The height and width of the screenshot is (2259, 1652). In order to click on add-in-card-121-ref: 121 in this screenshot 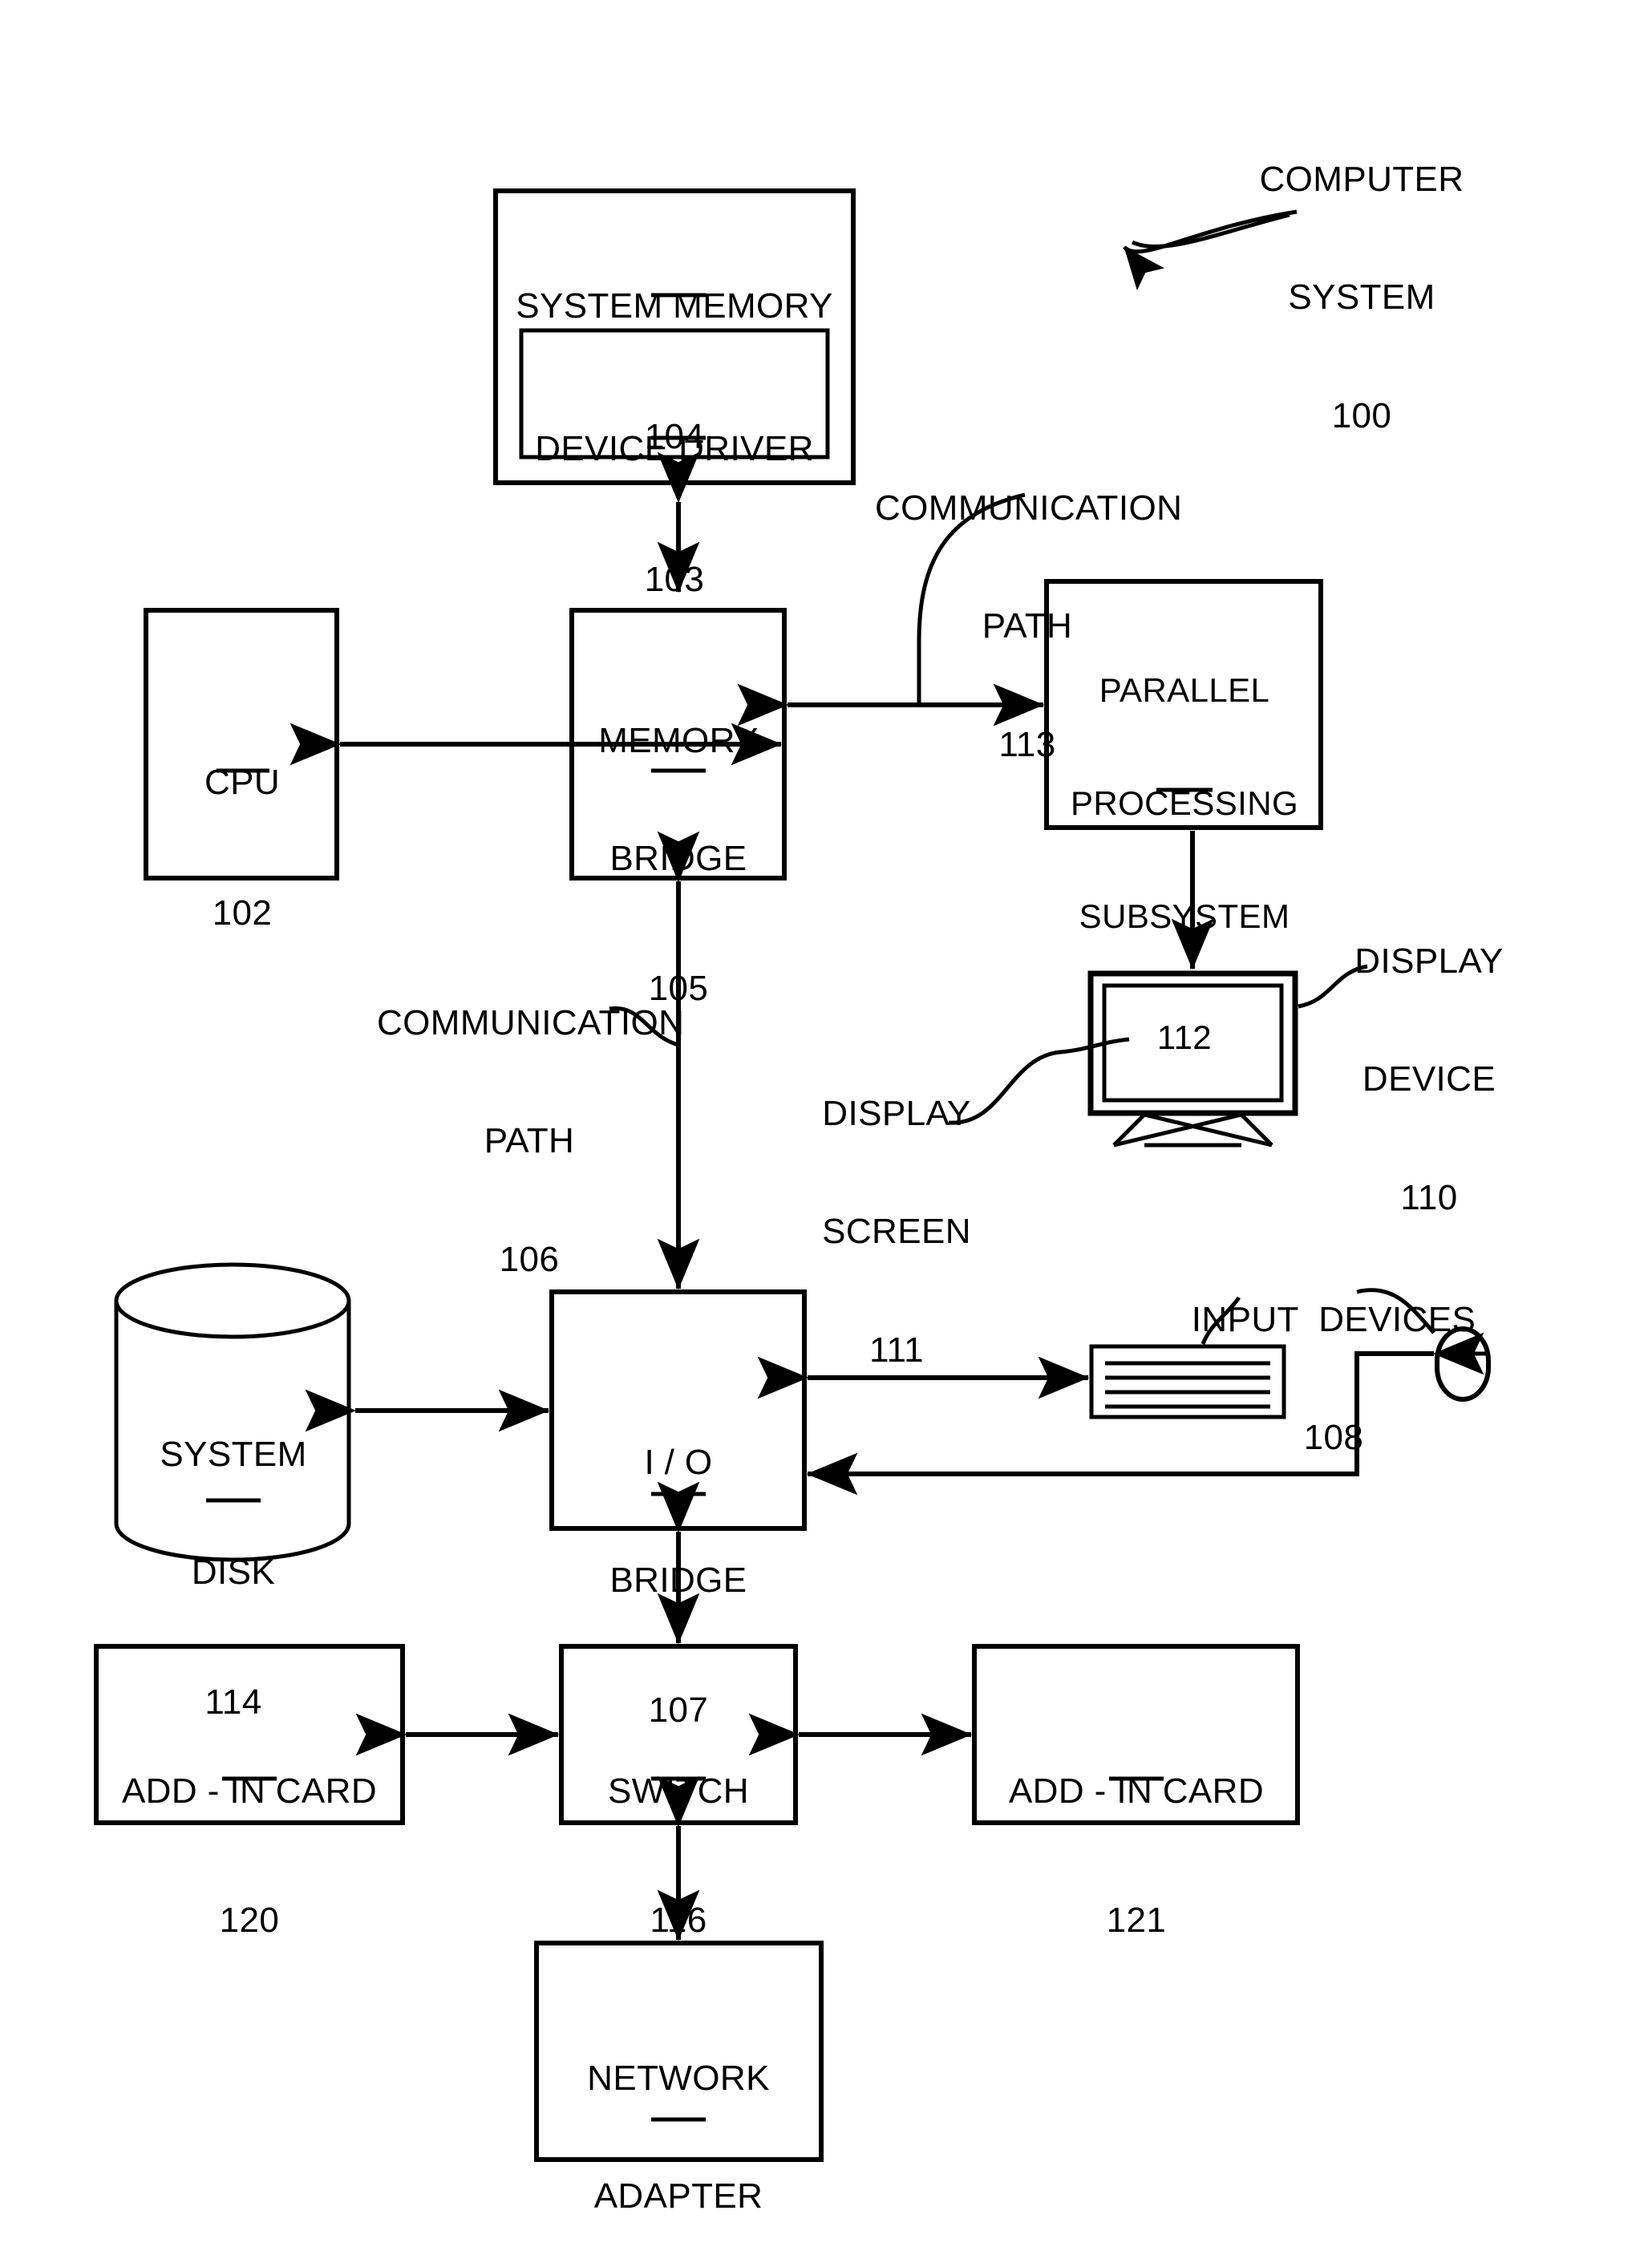, I will do `click(1136, 1921)`.